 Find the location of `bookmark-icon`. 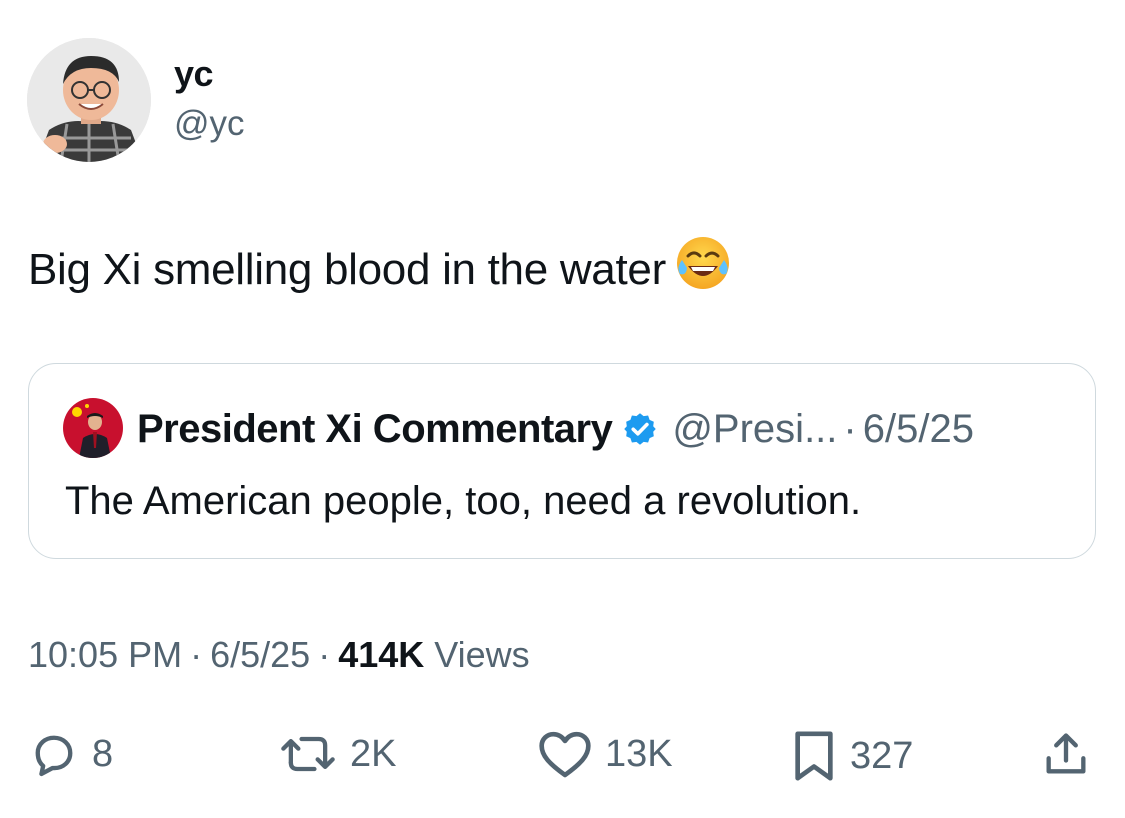

bookmark-icon is located at coordinates (814, 756).